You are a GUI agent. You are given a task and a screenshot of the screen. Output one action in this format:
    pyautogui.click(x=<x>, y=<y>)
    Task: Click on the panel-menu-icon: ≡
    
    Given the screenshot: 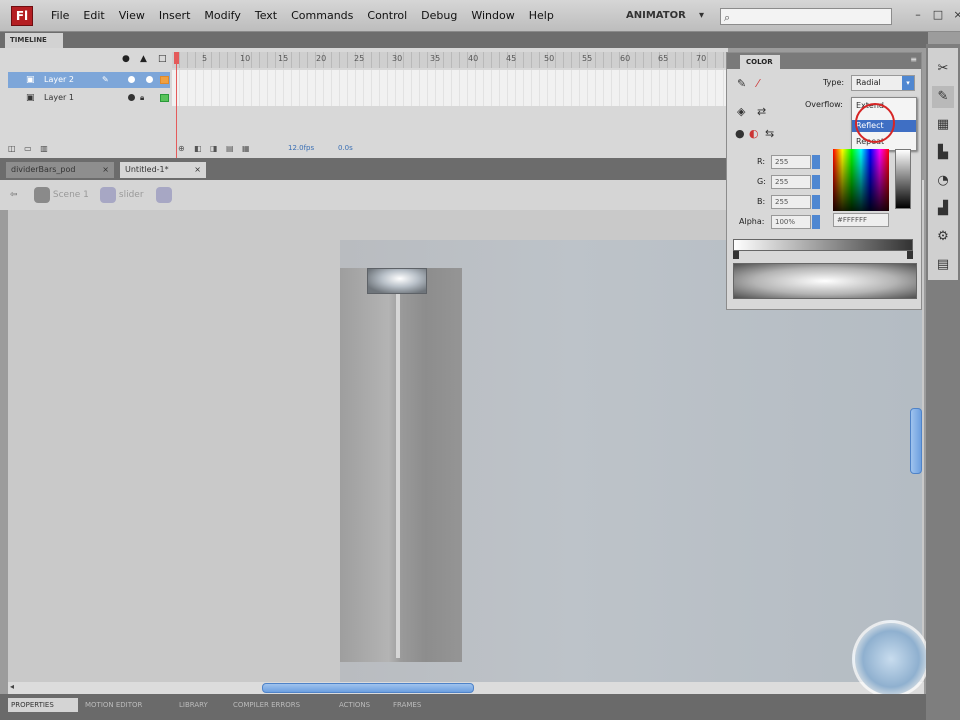 What is the action you would take?
    pyautogui.click(x=913, y=59)
    